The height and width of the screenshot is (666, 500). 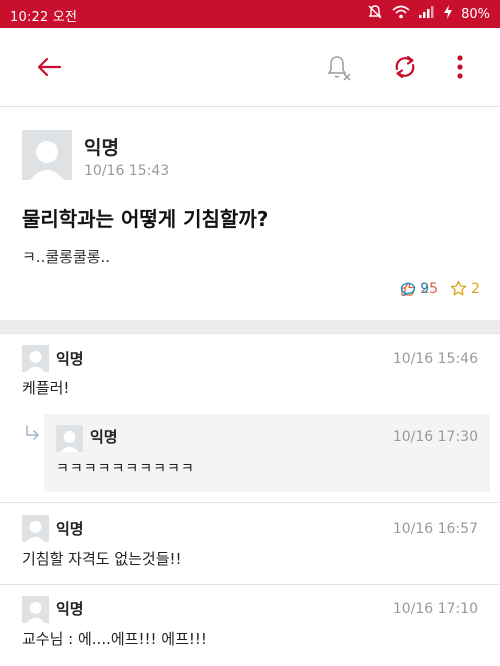 What do you see at coordinates (32, 432) in the screenshot?
I see `reply-arrow-icon` at bounding box center [32, 432].